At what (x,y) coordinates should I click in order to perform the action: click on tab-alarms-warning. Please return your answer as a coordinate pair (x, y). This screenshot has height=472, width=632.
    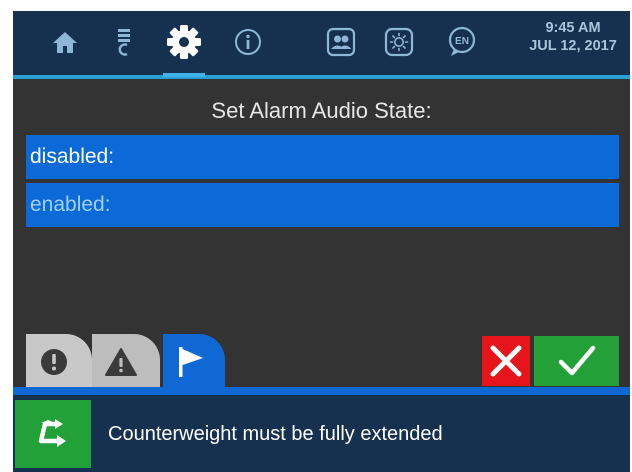
    Looking at the image, I should click on (126, 362).